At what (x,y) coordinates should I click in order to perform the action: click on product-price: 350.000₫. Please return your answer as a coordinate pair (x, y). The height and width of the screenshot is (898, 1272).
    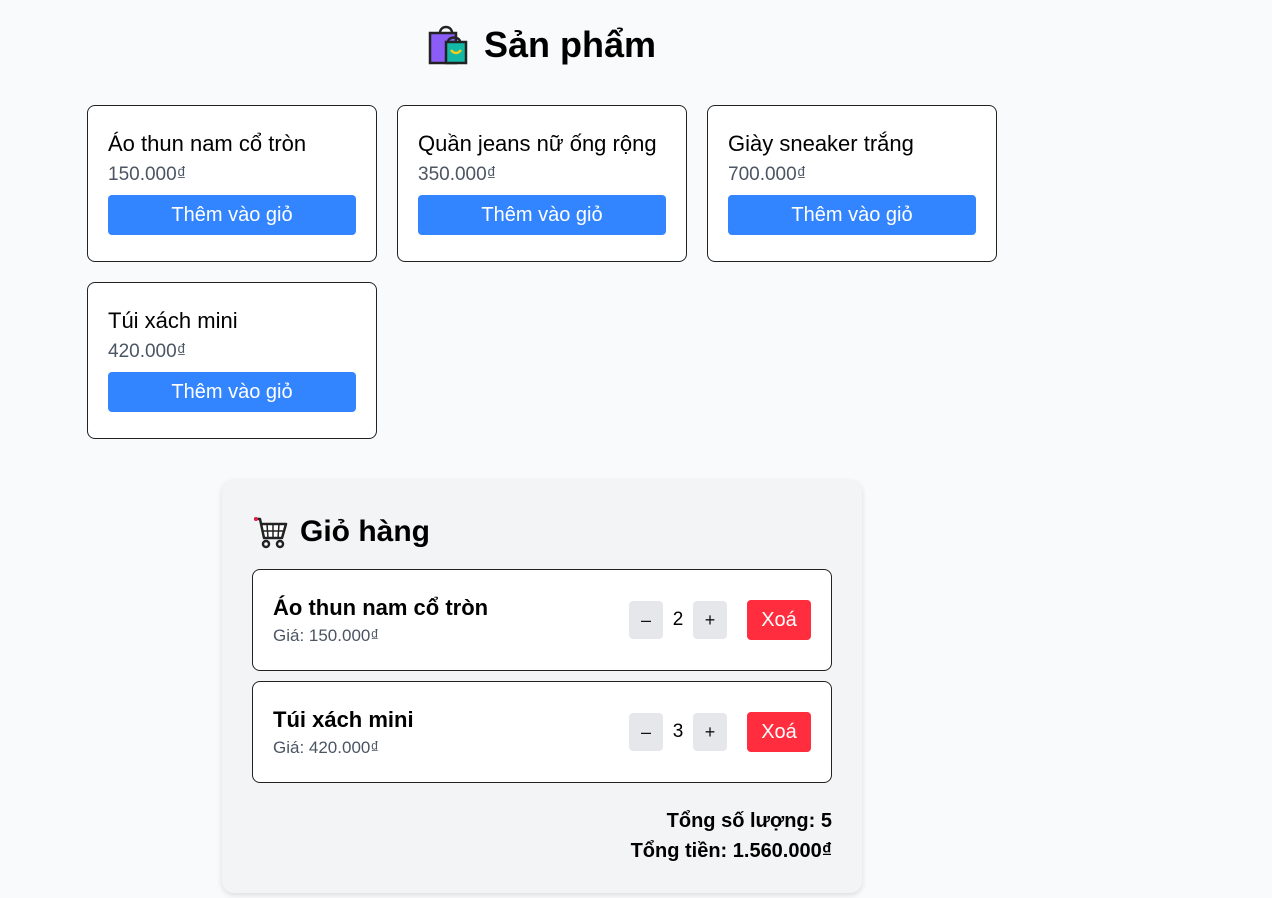
    Looking at the image, I should click on (457, 174).